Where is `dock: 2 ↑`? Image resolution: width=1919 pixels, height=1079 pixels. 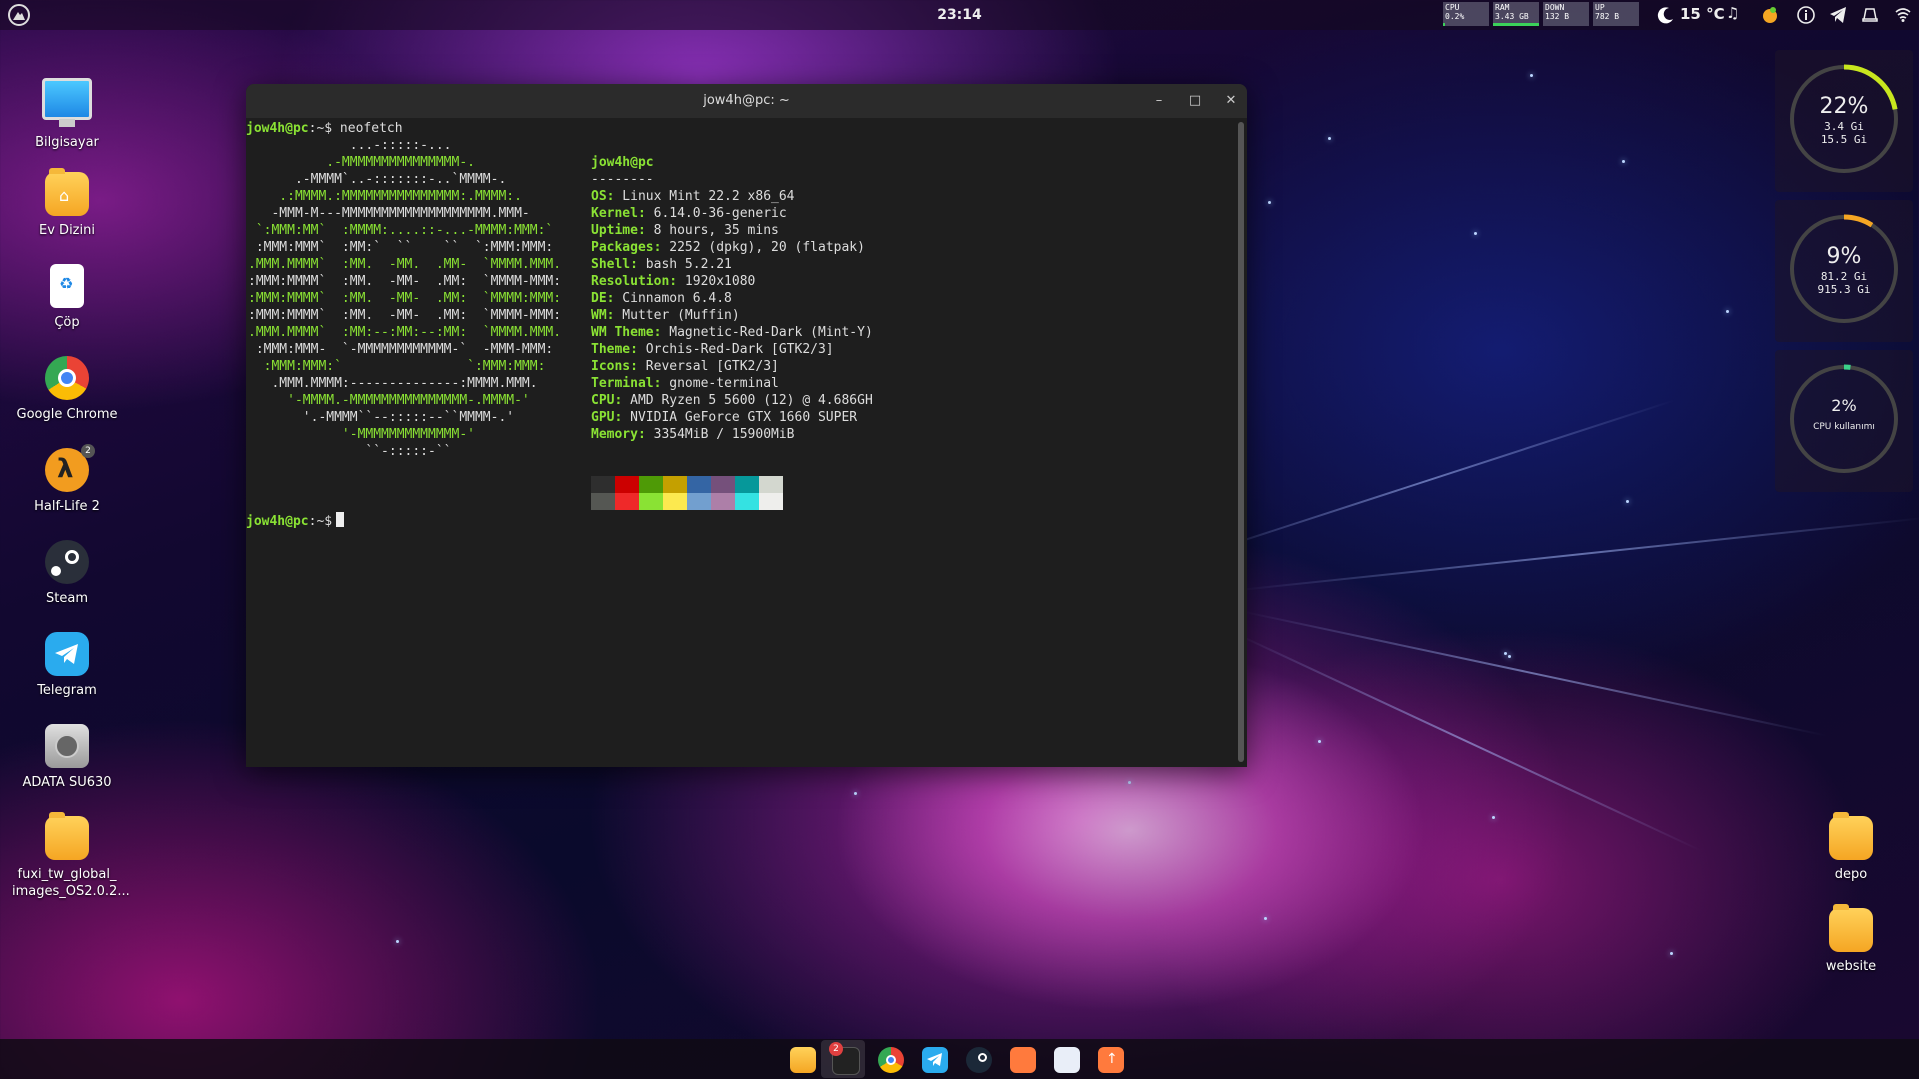
dock: 2 ↑ is located at coordinates (959, 1059).